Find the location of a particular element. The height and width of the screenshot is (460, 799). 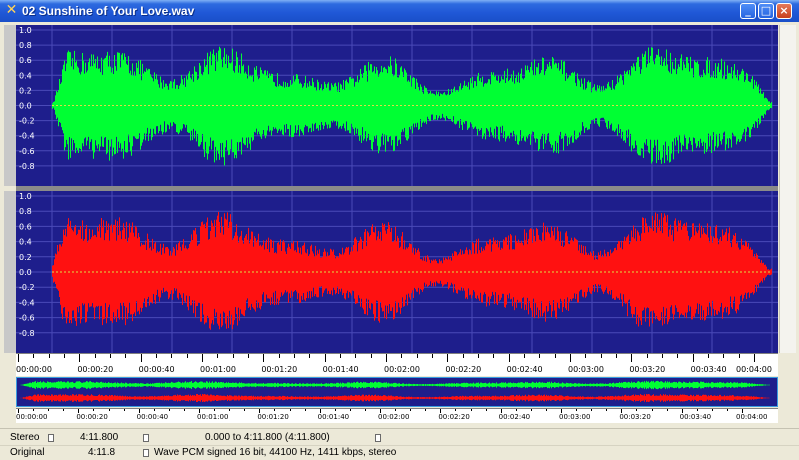

time-label: 00:03:40 is located at coordinates (708, 369).